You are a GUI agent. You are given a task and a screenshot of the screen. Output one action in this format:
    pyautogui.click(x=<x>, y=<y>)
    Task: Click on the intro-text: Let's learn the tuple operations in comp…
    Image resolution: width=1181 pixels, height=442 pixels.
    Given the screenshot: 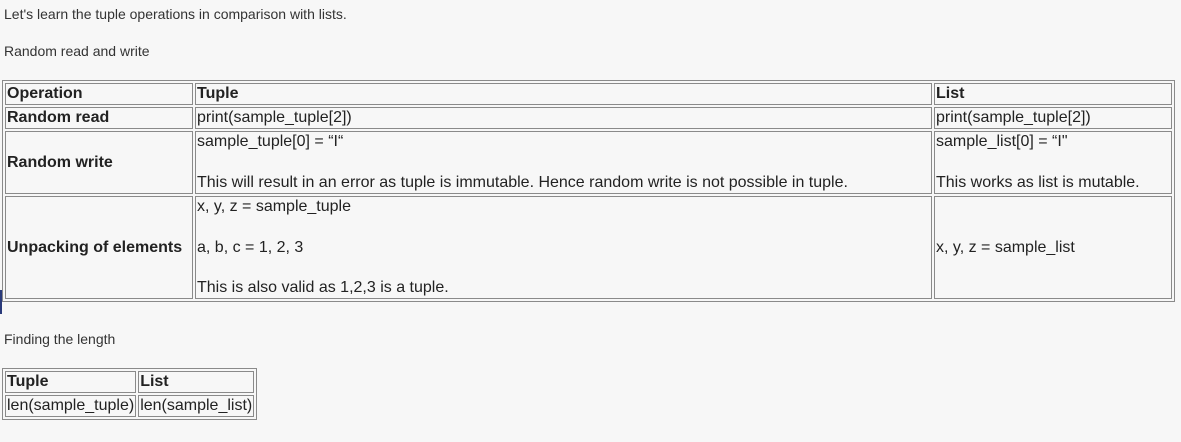 What is the action you would take?
    pyautogui.click(x=175, y=14)
    